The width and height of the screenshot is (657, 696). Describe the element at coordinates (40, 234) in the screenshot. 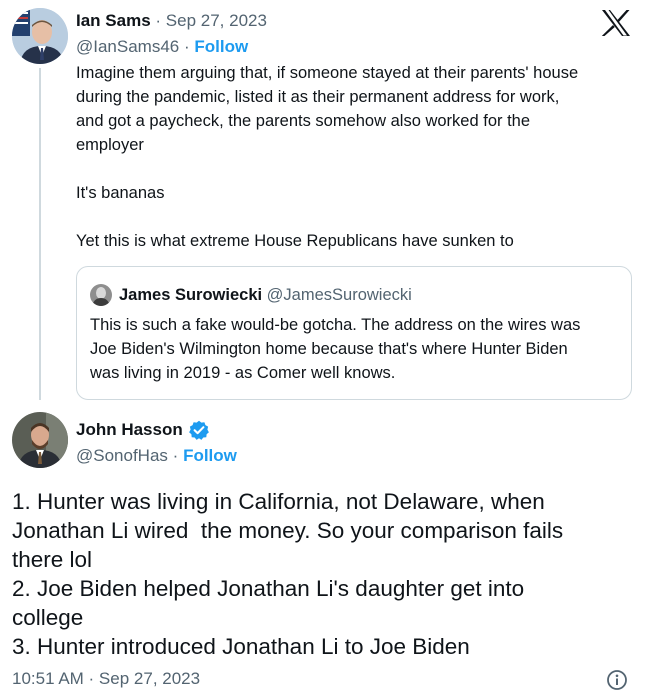

I see `thread-connector-line` at that location.